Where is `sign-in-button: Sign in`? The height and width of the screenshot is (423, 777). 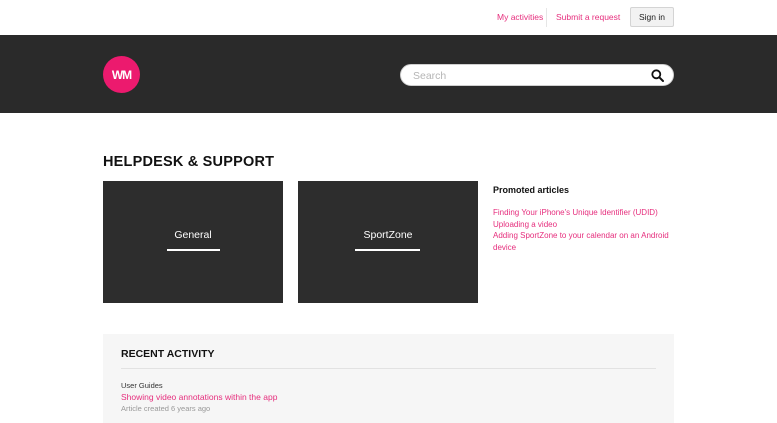 sign-in-button: Sign in is located at coordinates (652, 17).